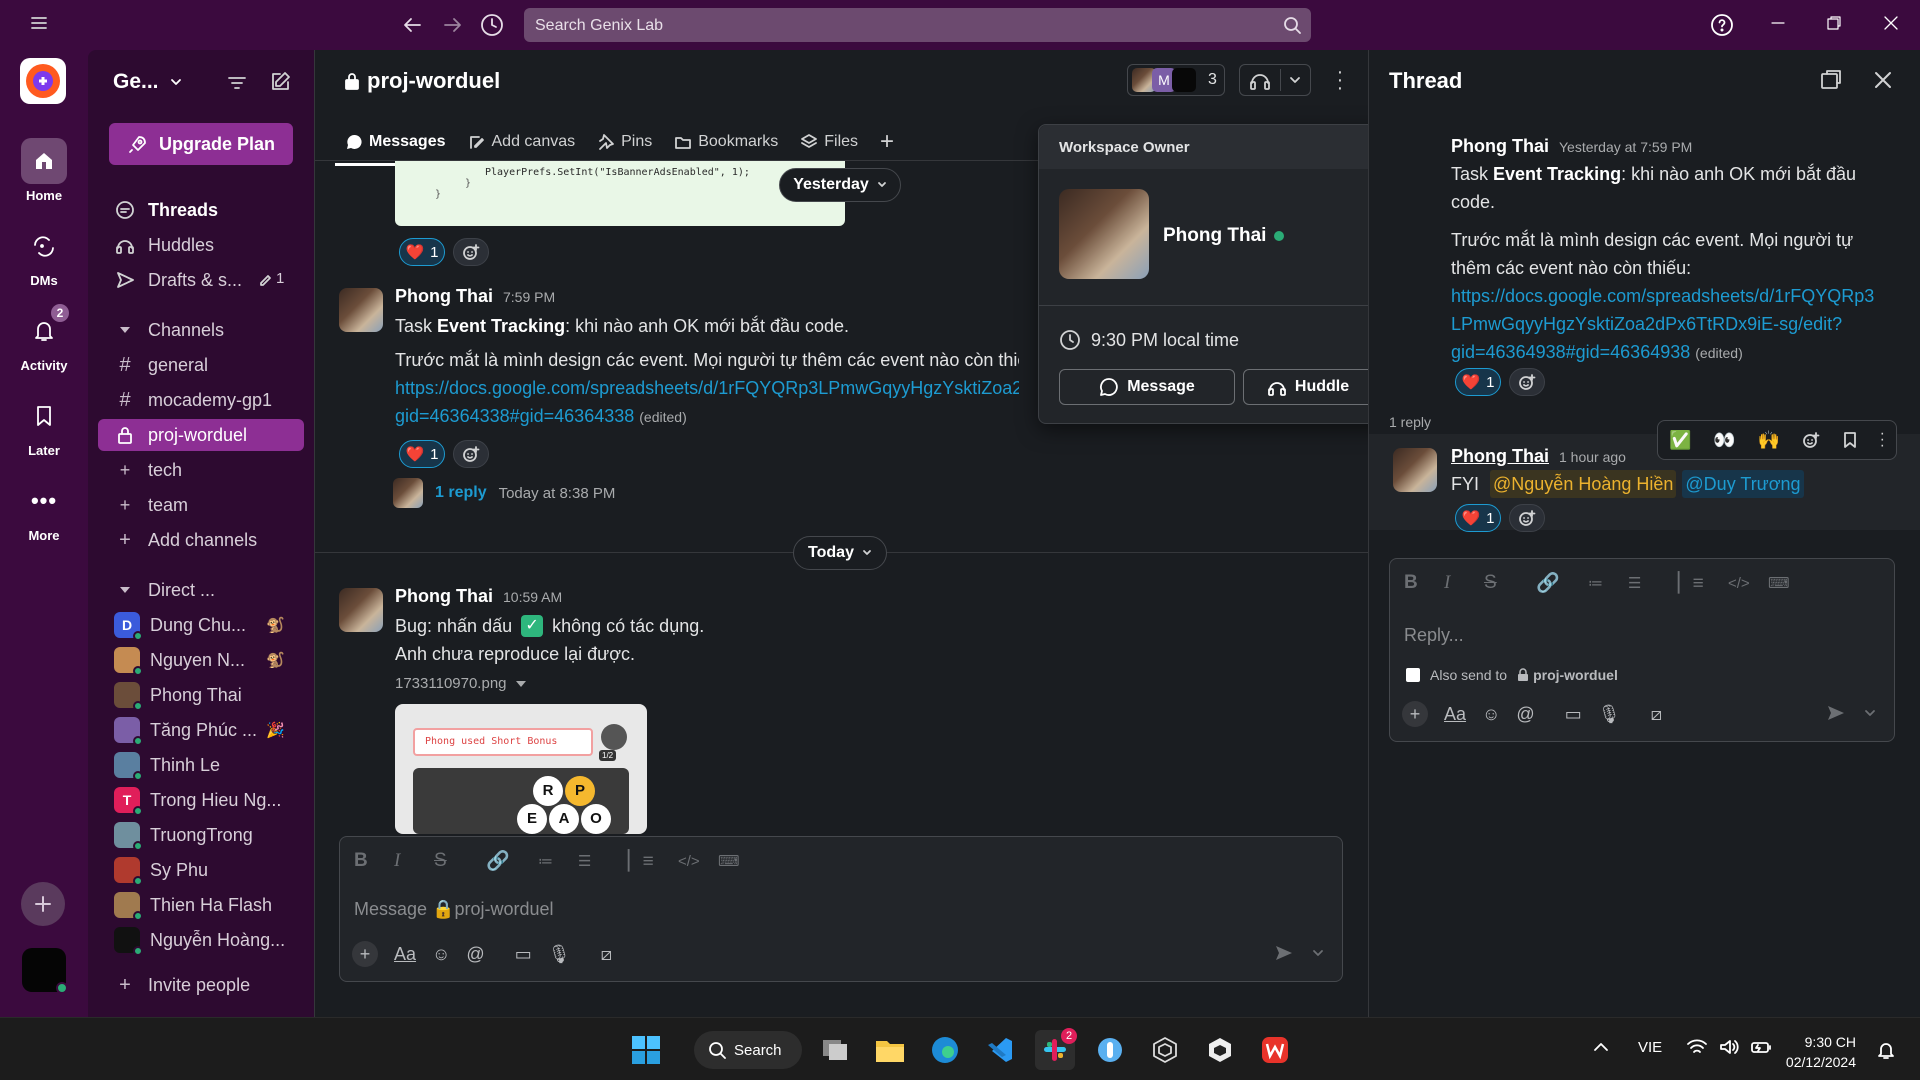 The image size is (1920, 1080). Describe the element at coordinates (1769, 440) in the screenshot. I see `raised-hands-reaction-icon: 🙌` at that location.